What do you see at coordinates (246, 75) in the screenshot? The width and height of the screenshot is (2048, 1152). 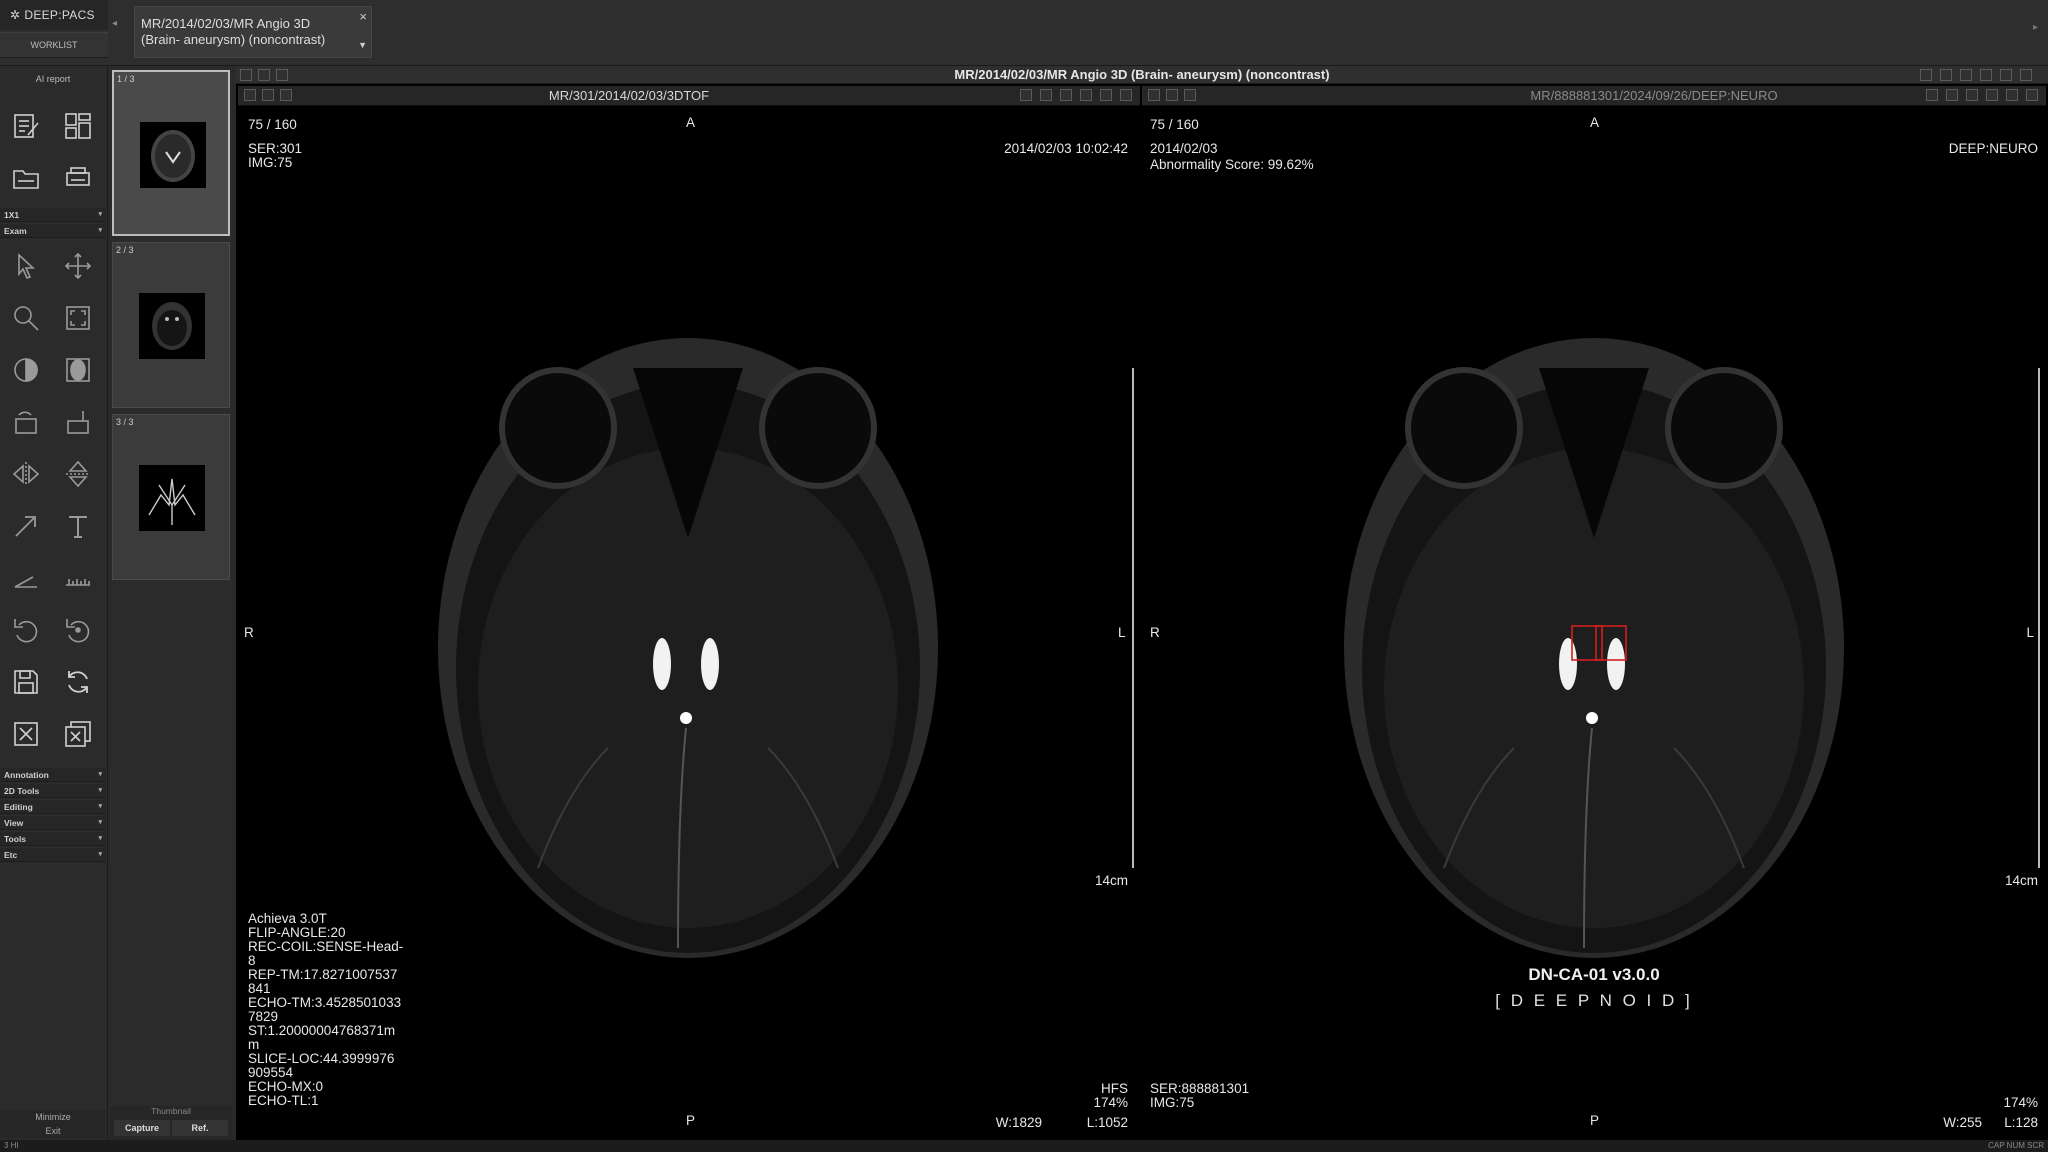 I see `layout-1x1-icon` at bounding box center [246, 75].